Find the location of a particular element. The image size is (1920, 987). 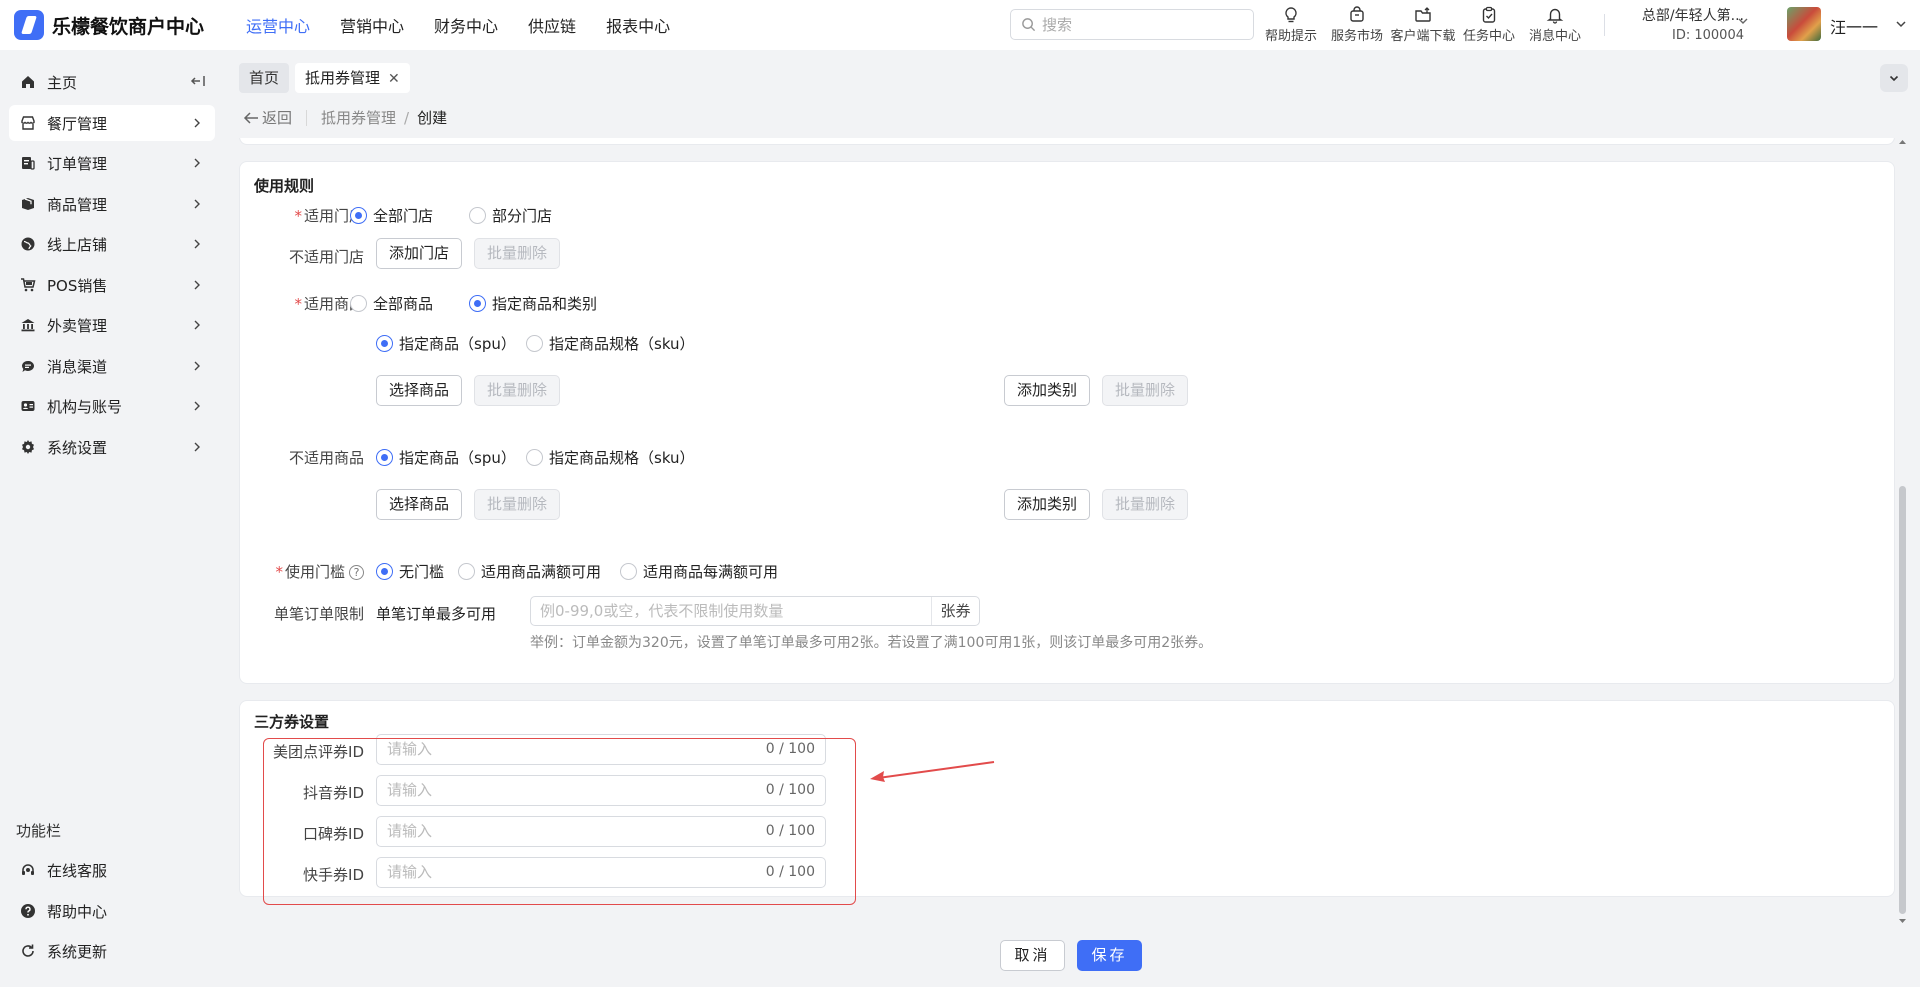

select-goods-button: 选择商品 is located at coordinates (419, 390).